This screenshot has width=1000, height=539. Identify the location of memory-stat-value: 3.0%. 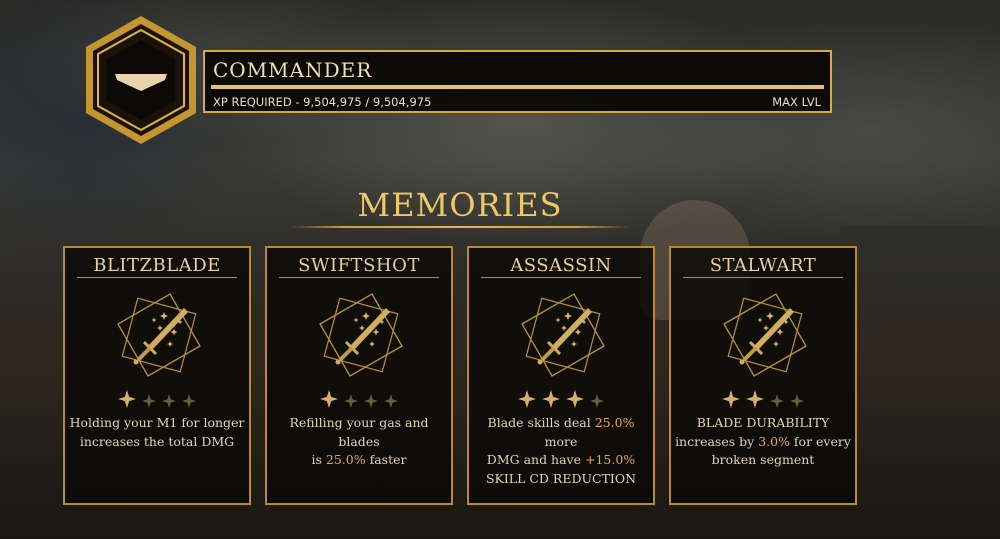
(774, 441).